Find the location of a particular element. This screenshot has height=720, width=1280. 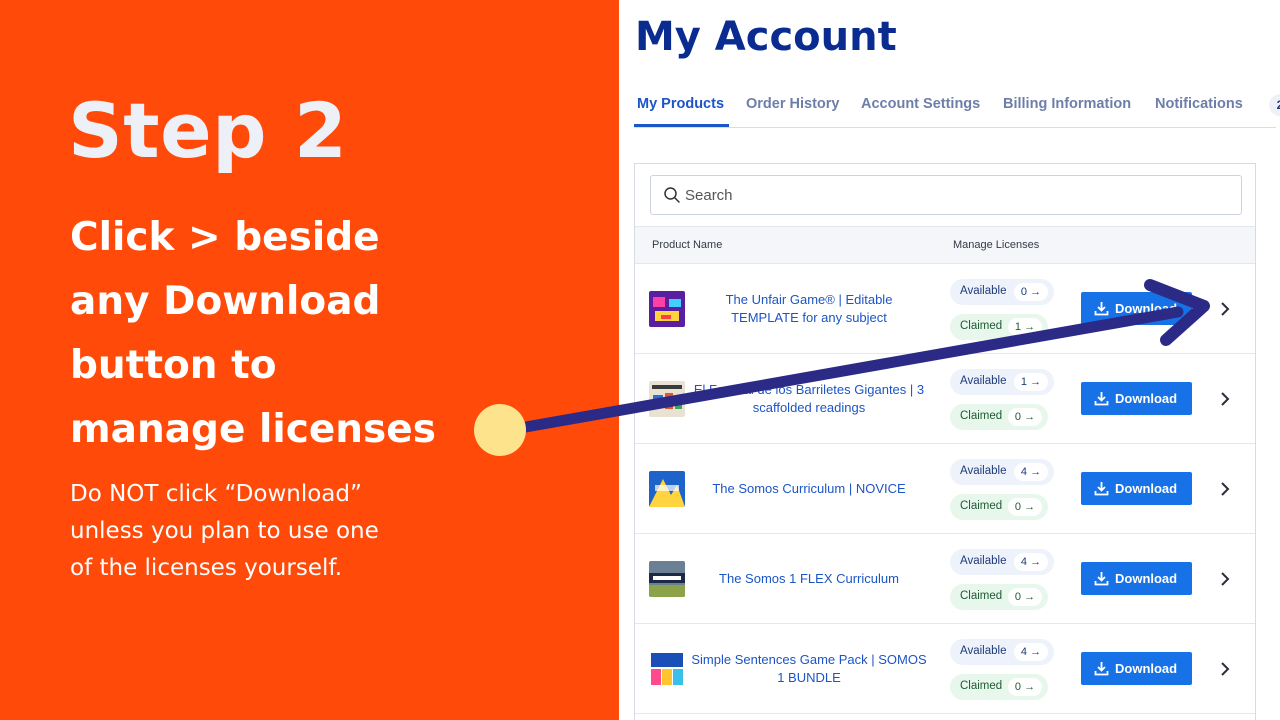

available-count: 0 → is located at coordinates (1031, 292).